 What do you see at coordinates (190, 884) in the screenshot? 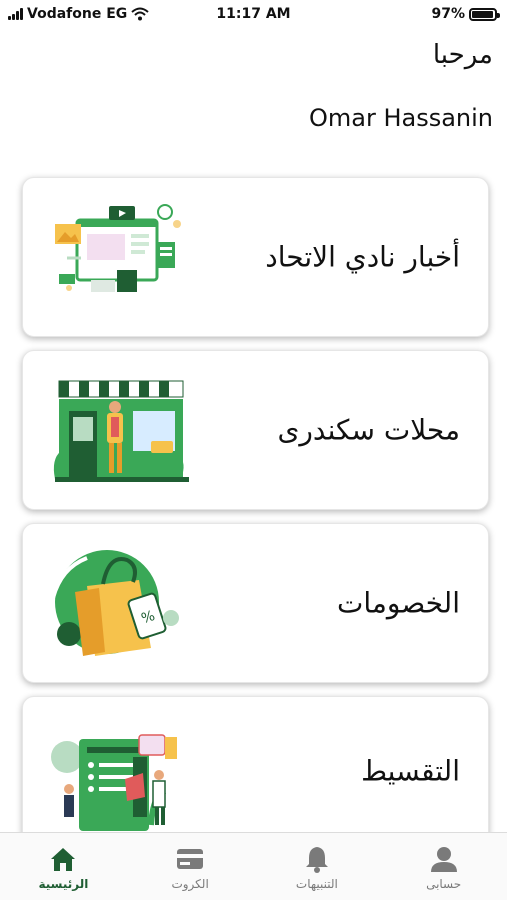
I see `tab-label: الكروت` at bounding box center [190, 884].